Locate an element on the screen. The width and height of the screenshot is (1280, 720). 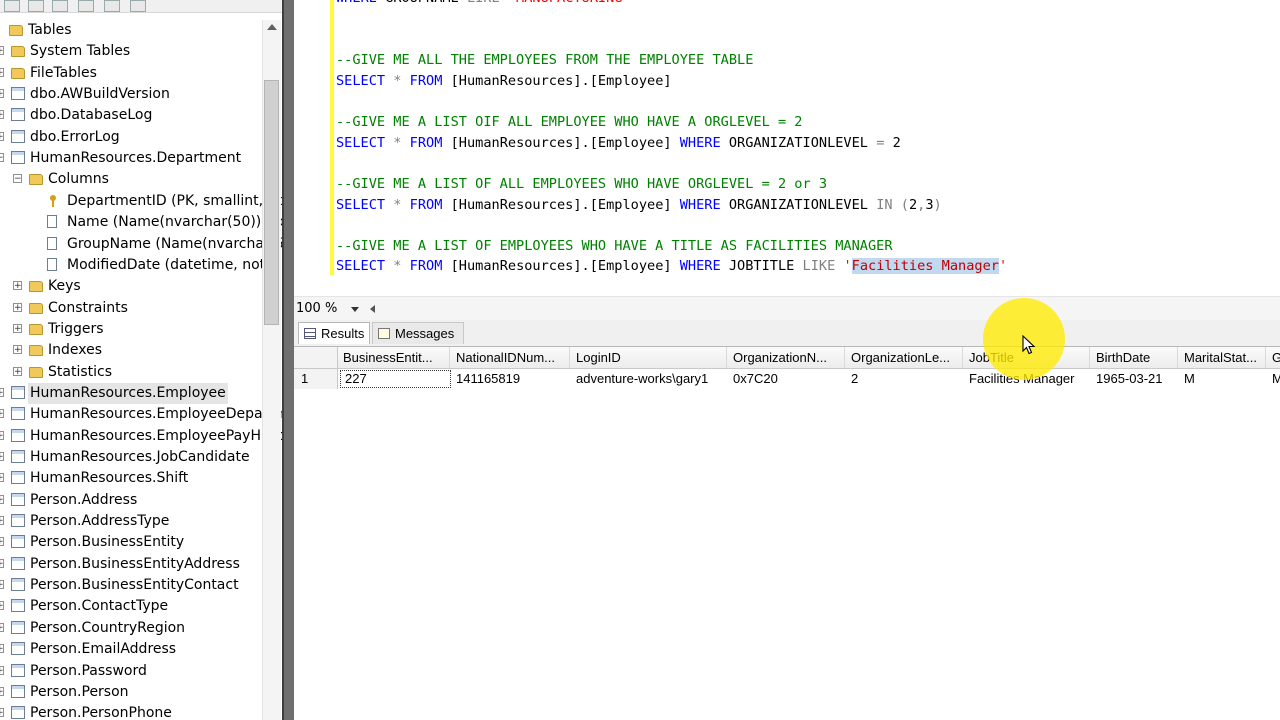
tree-node-table-shift: + HumanResources.Shift is located at coordinates (131, 478).